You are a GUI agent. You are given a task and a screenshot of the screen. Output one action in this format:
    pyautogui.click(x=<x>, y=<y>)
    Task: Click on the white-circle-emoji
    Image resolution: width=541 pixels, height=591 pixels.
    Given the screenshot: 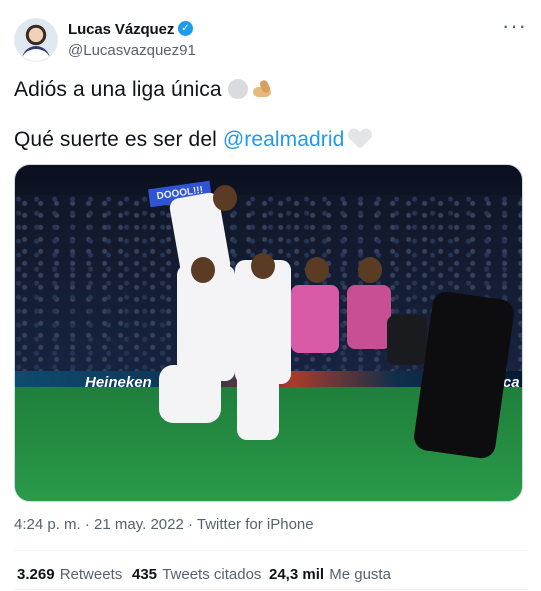 What is the action you would take?
    pyautogui.click(x=237, y=89)
    